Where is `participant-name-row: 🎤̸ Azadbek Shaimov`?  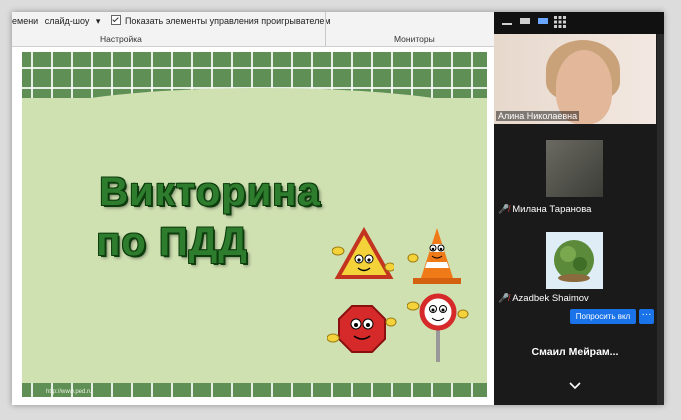 participant-name-row: 🎤̸ Azadbek Shaimov is located at coordinates (543, 298).